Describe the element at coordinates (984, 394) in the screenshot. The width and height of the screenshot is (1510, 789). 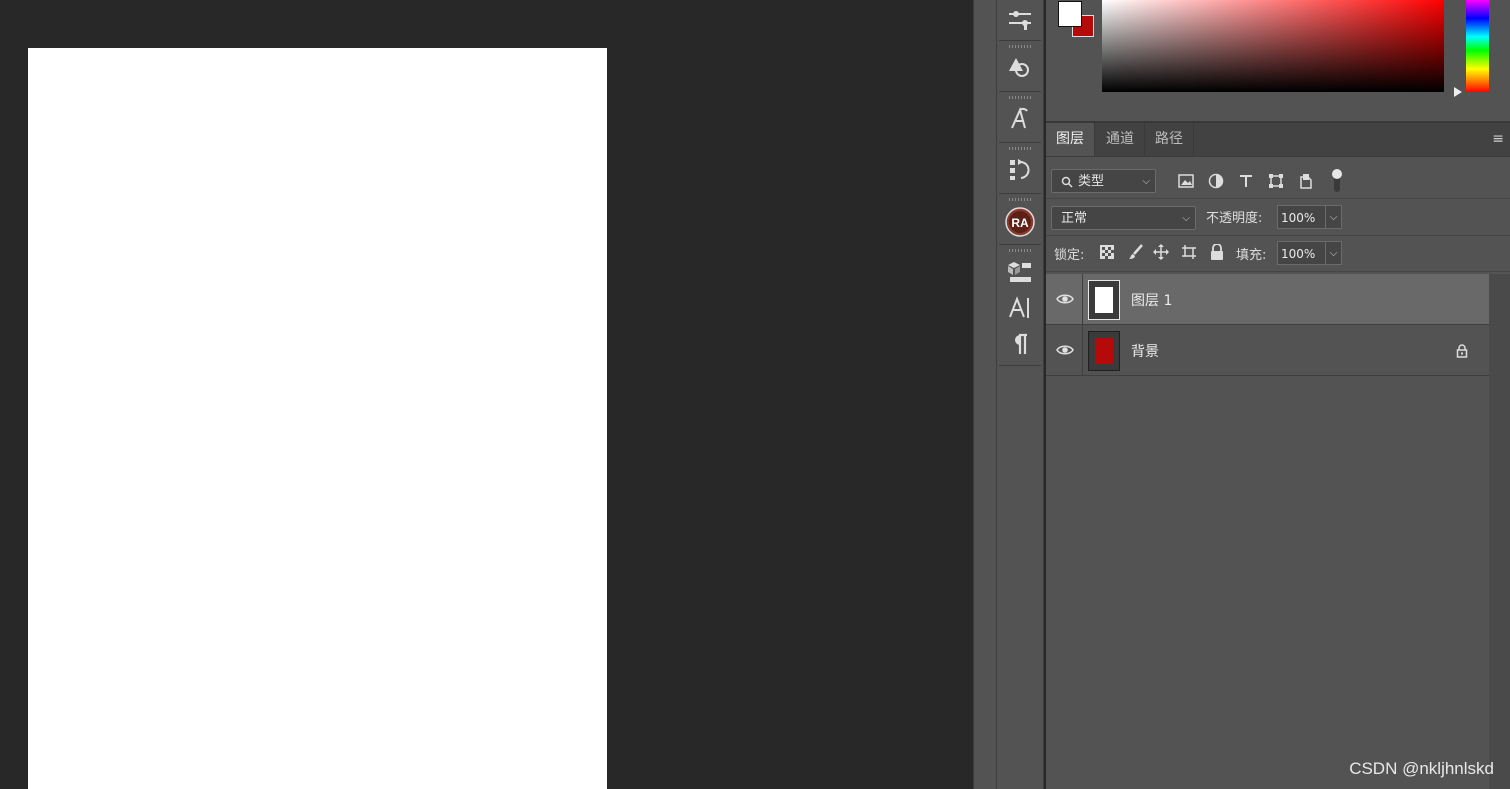
I see `panel-gutter` at that location.